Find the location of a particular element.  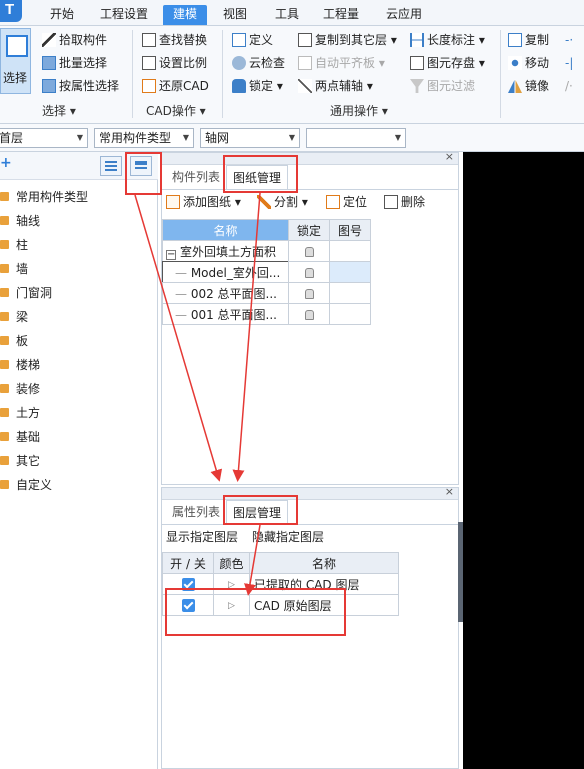

batch-select-button: 批量选择 is located at coordinates (74, 63).